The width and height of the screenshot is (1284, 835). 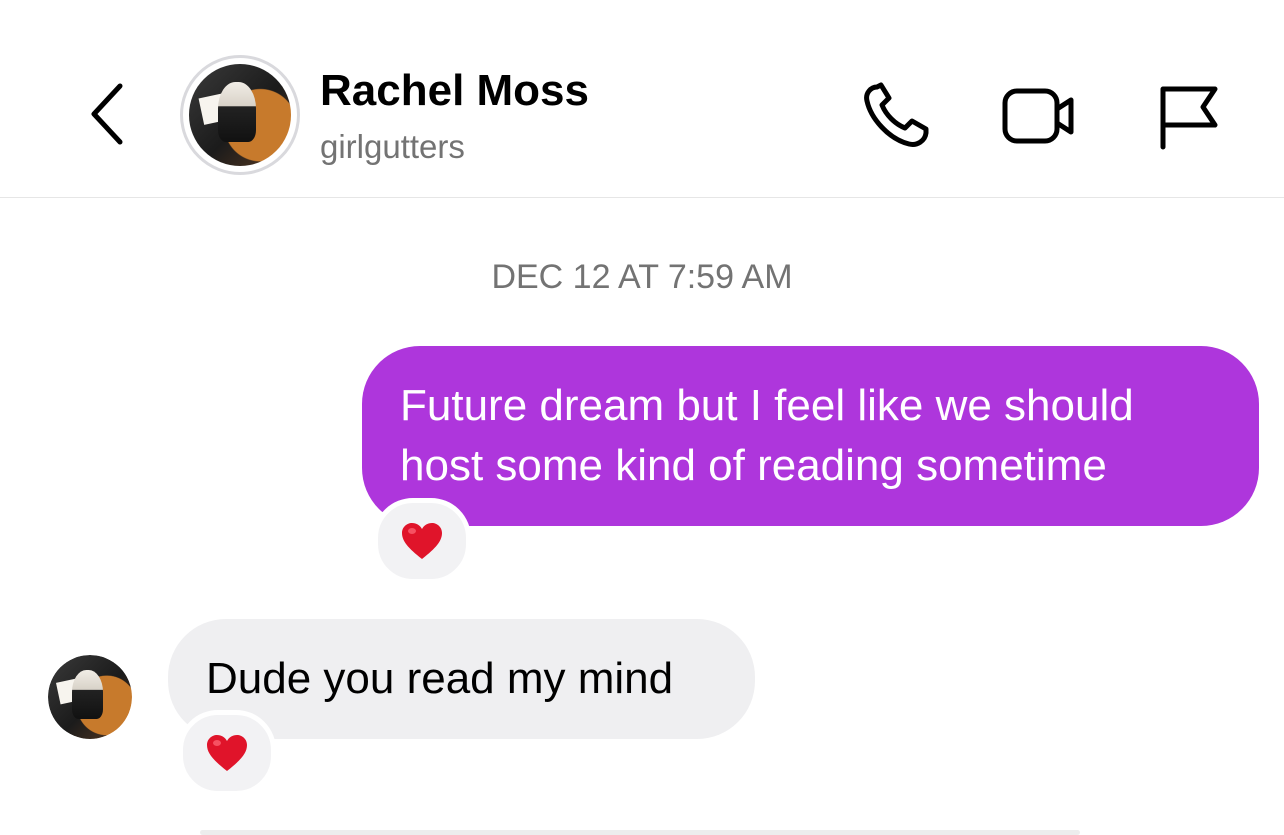 I want to click on contact-avatar, so click(x=240, y=115).